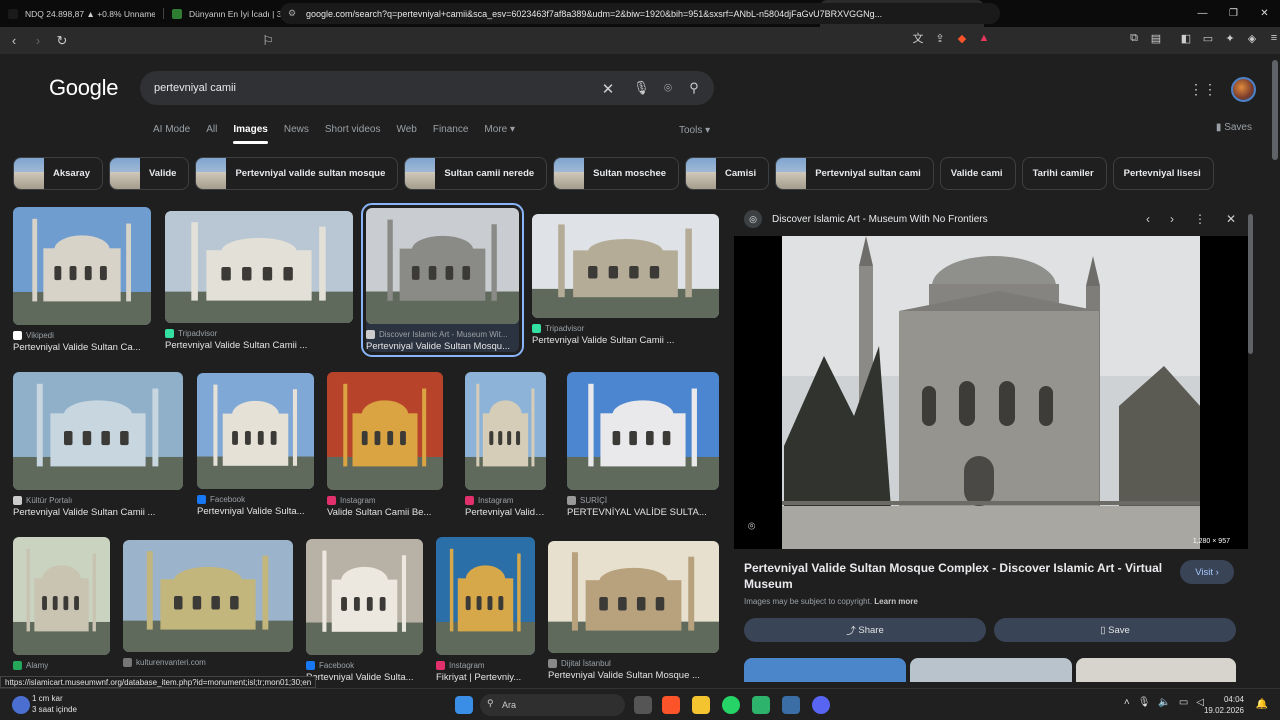 This screenshot has height=720, width=1280. Describe the element at coordinates (977, 173) in the screenshot. I see `related-search-chip: Valide cami` at that location.